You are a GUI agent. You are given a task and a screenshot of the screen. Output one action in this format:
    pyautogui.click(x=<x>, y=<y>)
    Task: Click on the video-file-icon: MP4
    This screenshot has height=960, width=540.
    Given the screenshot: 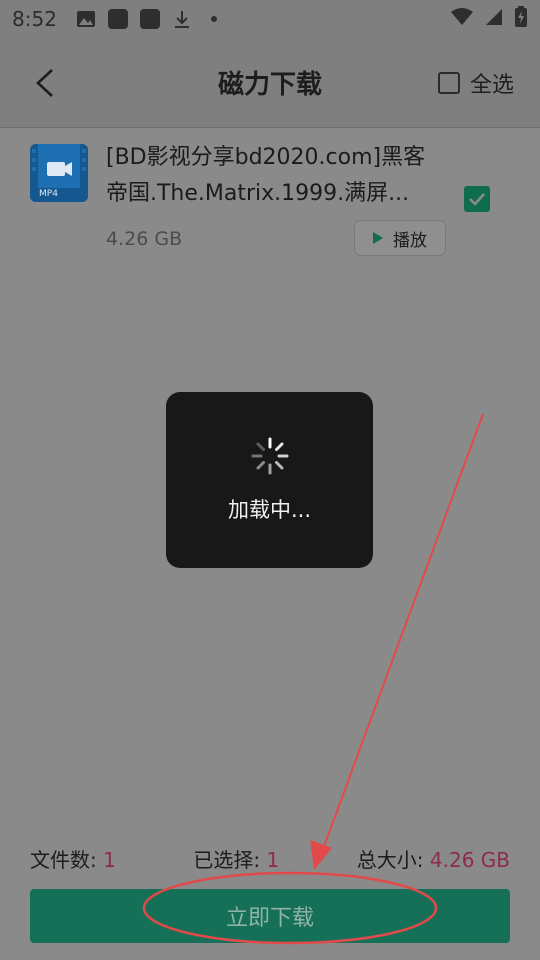 What is the action you would take?
    pyautogui.click(x=59, y=173)
    